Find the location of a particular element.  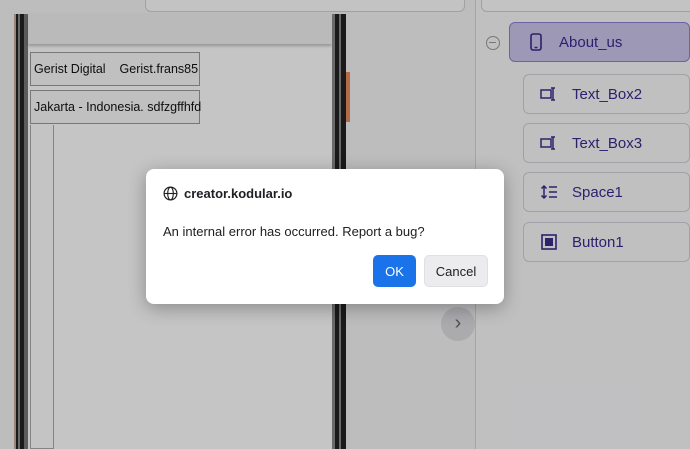

globe-icon is located at coordinates (170, 193).